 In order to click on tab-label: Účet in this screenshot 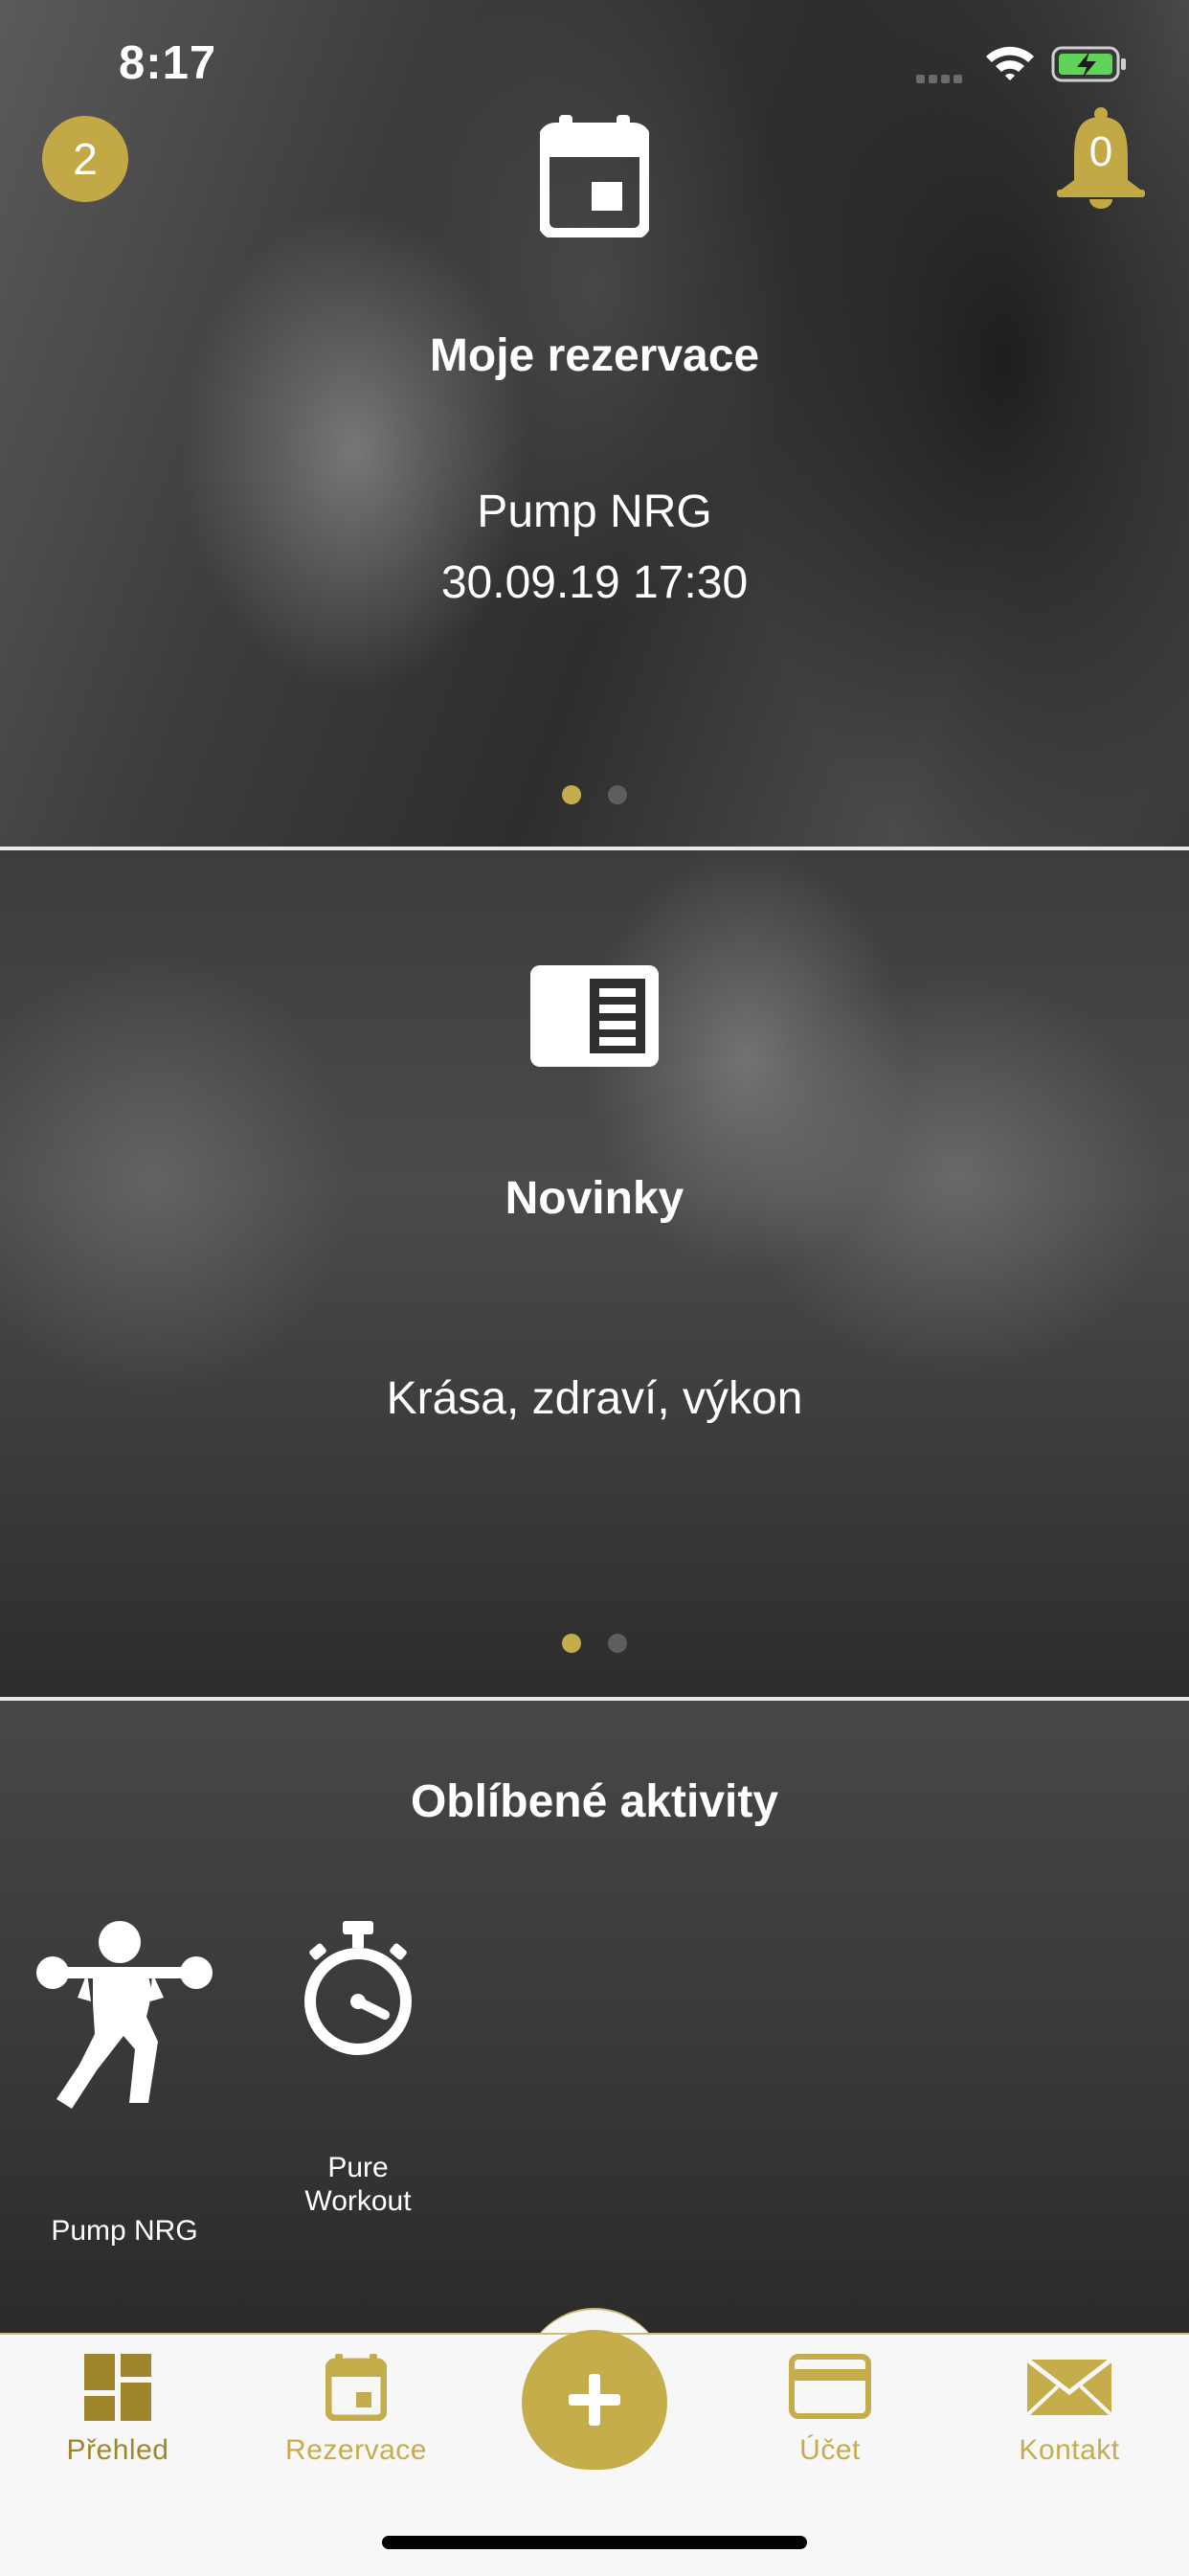, I will do `click(830, 2450)`.